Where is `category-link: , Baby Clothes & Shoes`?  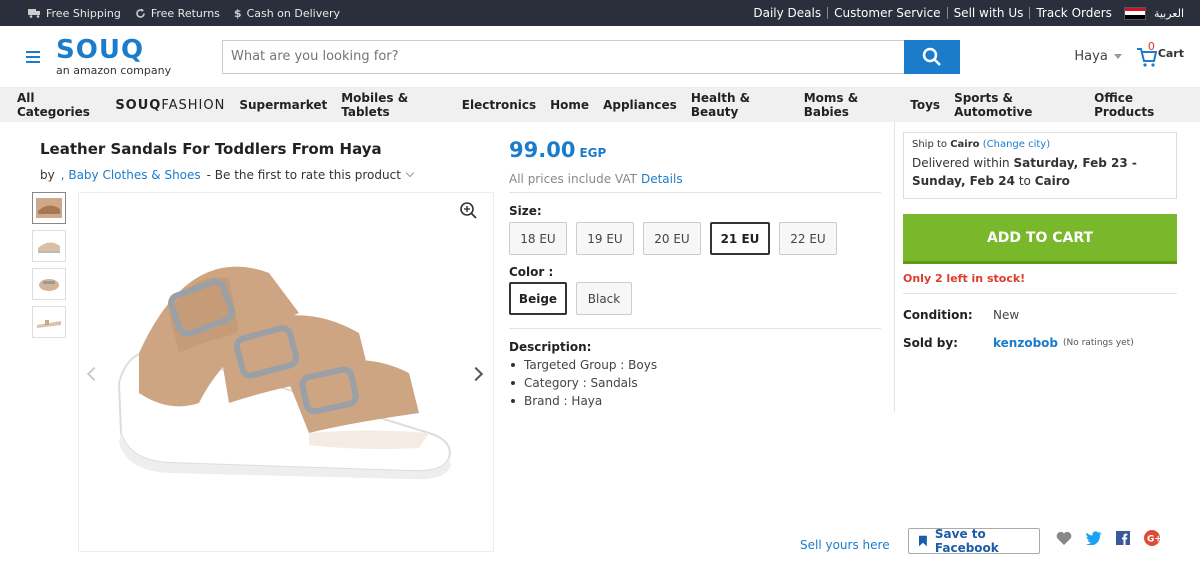 category-link: , Baby Clothes & Shoes is located at coordinates (131, 175).